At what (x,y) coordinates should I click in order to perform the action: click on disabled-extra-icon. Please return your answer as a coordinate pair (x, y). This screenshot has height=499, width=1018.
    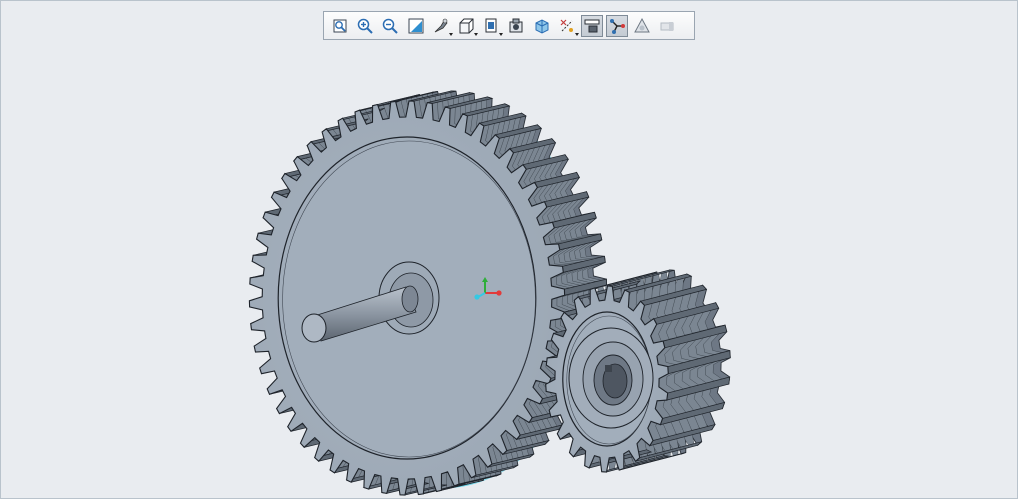
    Looking at the image, I should click on (667, 26).